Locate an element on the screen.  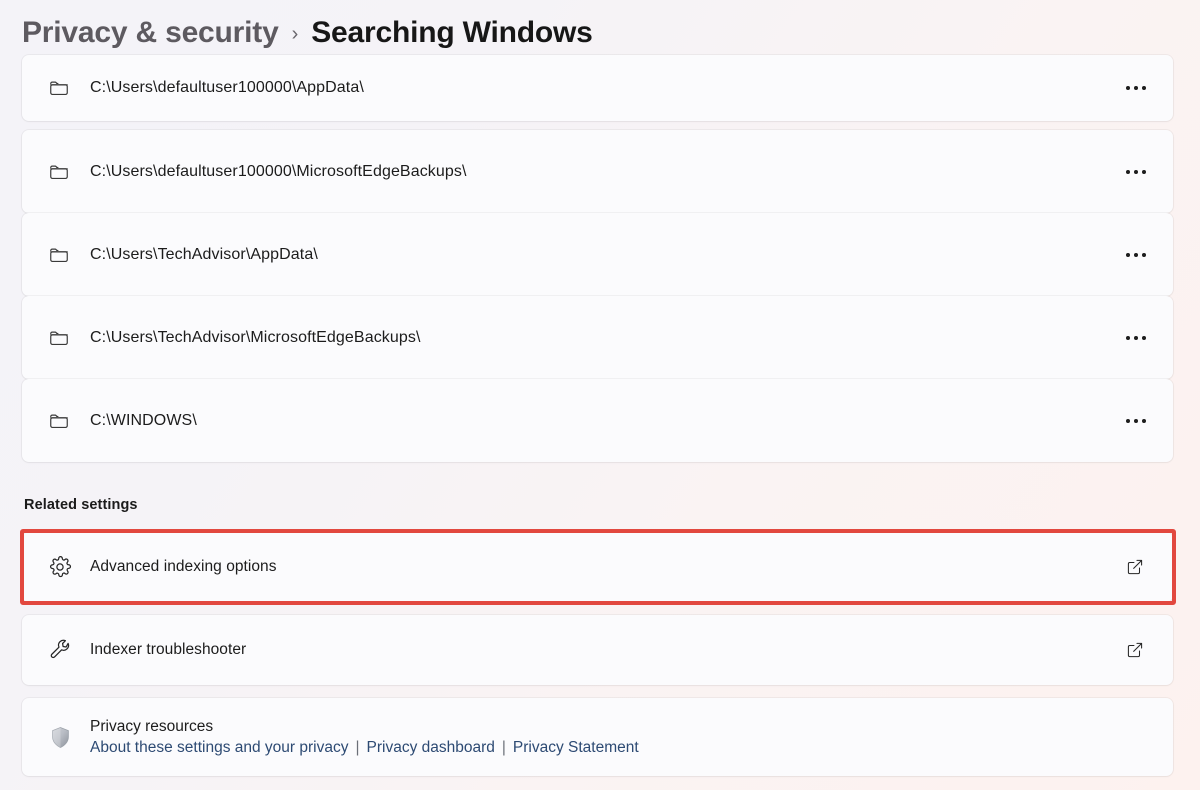
advanced-indexing-options-row: Advanced indexing options is located at coordinates (597, 567).